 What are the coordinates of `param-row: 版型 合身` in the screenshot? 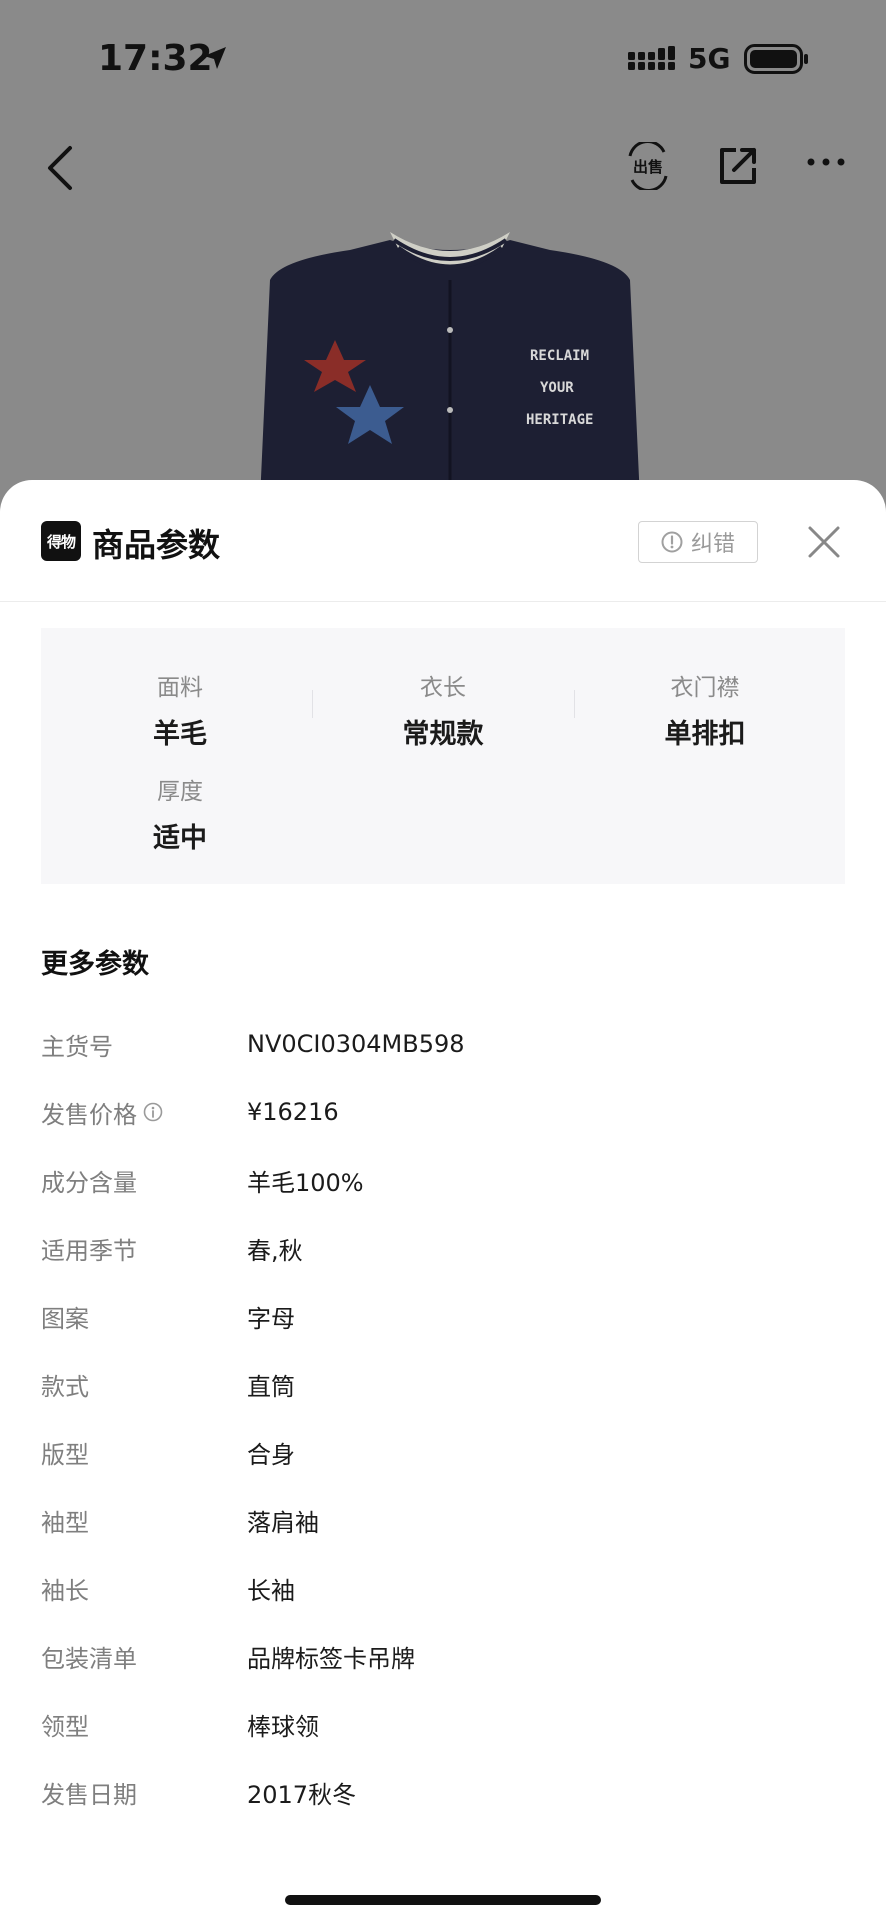 It's located at (443, 1452).